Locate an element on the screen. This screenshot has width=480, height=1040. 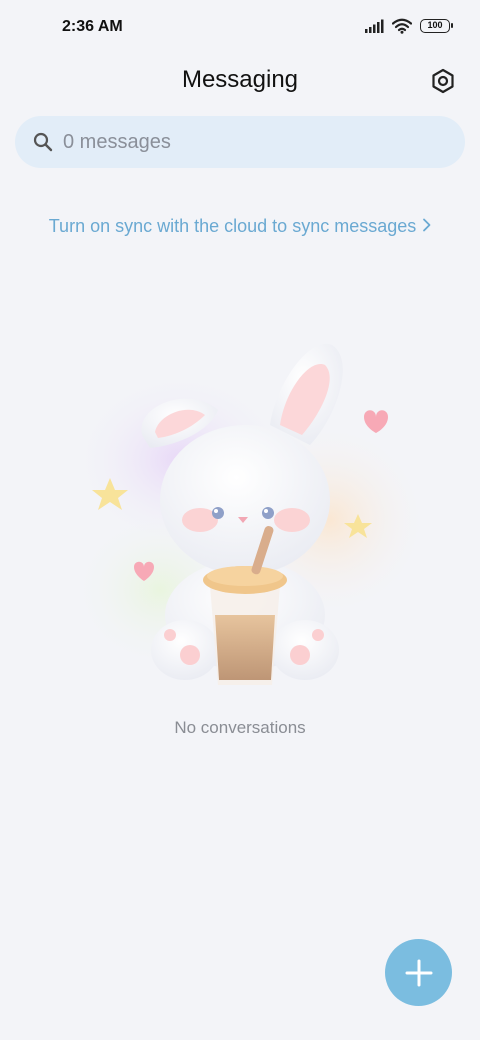
wifi-icon is located at coordinates (402, 26).